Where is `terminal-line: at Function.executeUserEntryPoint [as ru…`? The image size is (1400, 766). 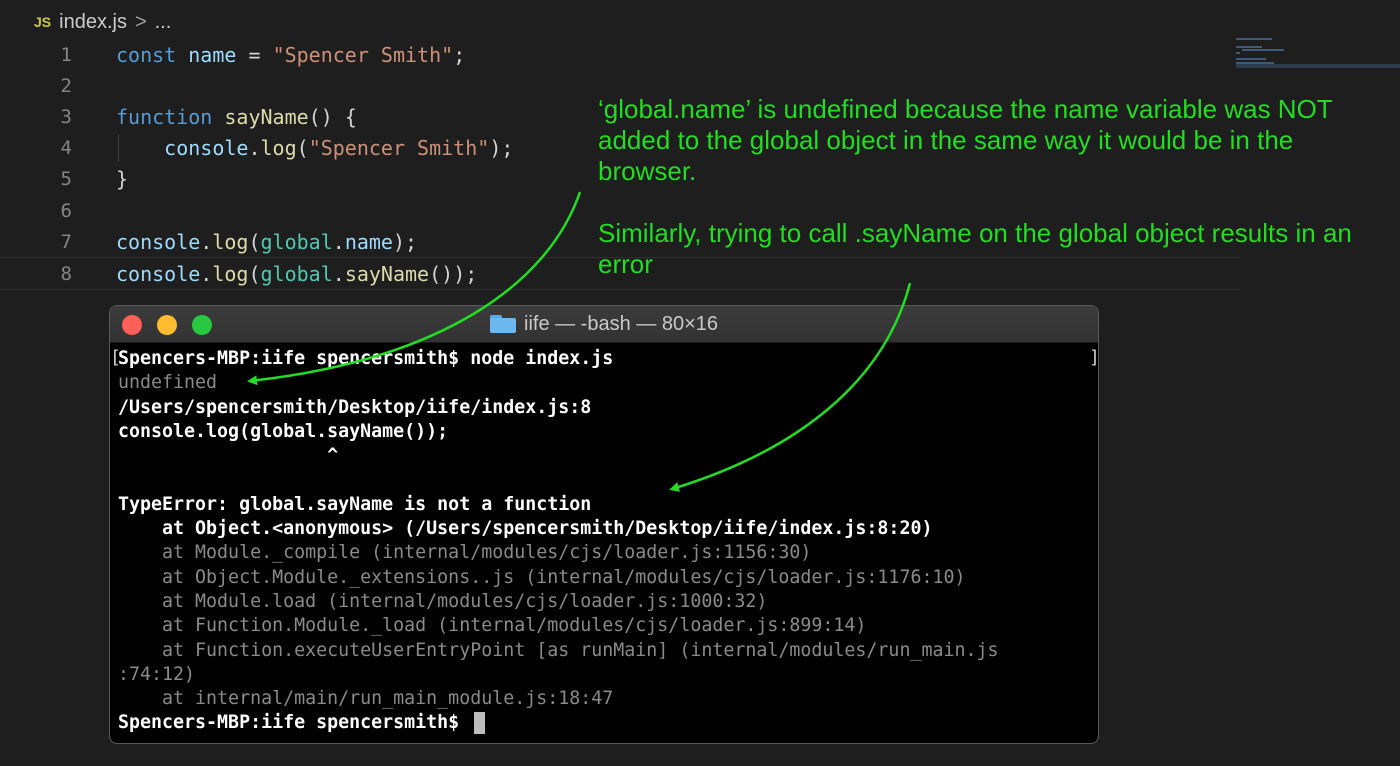 terminal-line: at Function.executeUserEntryPoint [as ru… is located at coordinates (608, 651).